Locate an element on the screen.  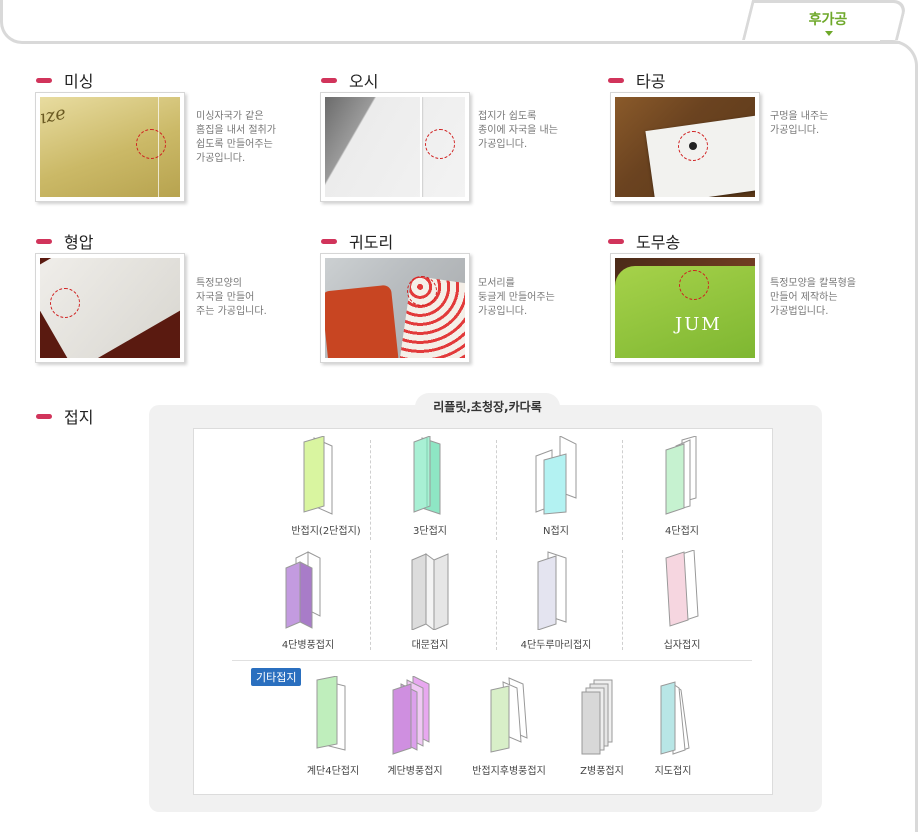
section-title-fold: 접지 is located at coordinates (64, 416).